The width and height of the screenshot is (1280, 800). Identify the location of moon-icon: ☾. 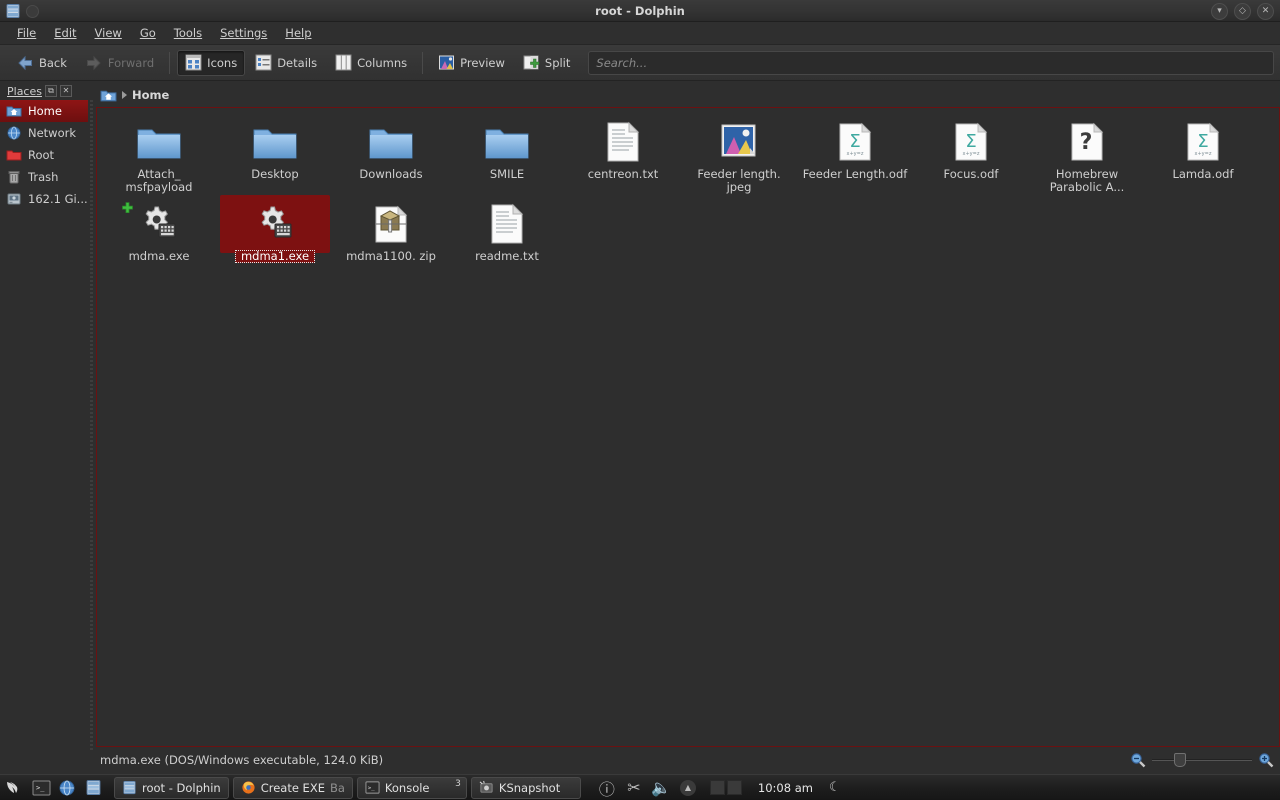
(835, 787).